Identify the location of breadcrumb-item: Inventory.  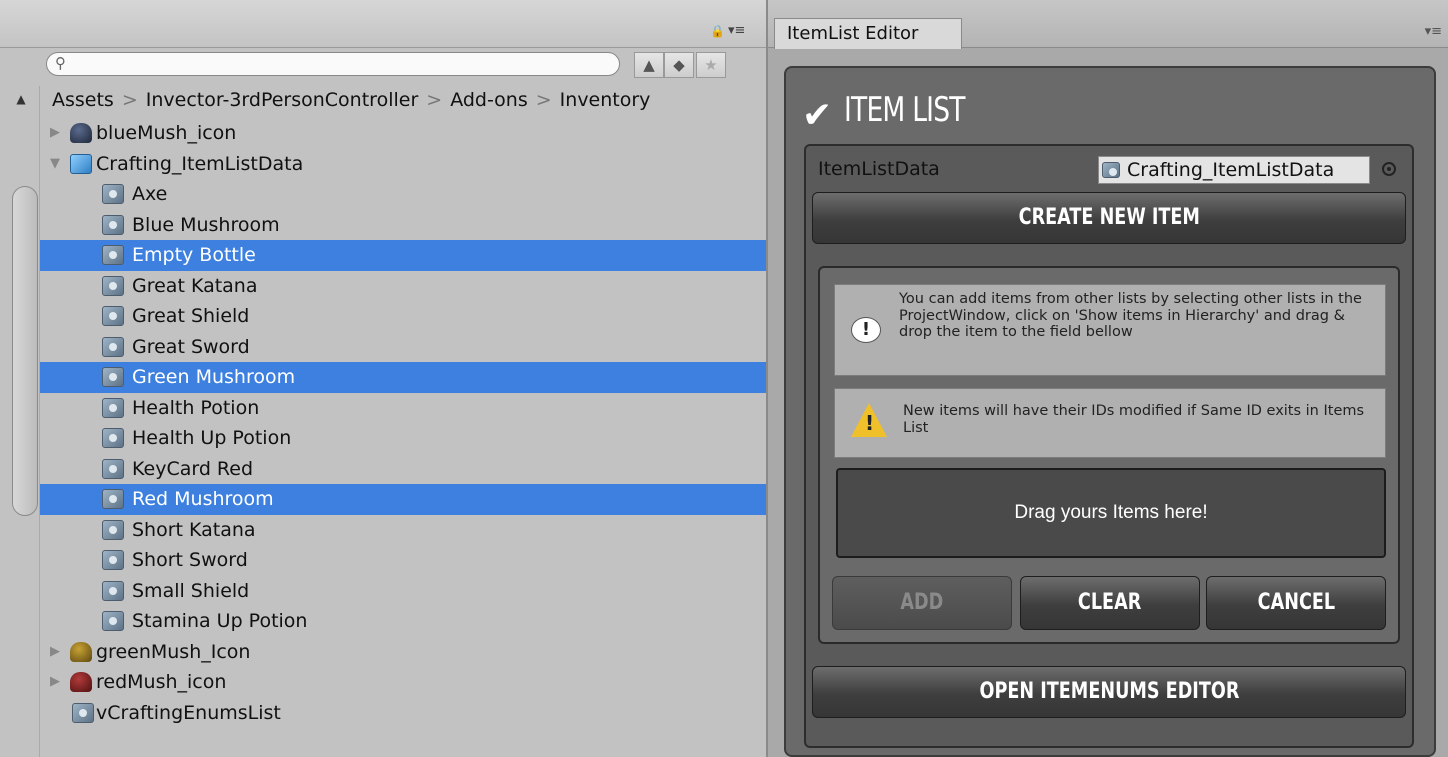
(605, 100).